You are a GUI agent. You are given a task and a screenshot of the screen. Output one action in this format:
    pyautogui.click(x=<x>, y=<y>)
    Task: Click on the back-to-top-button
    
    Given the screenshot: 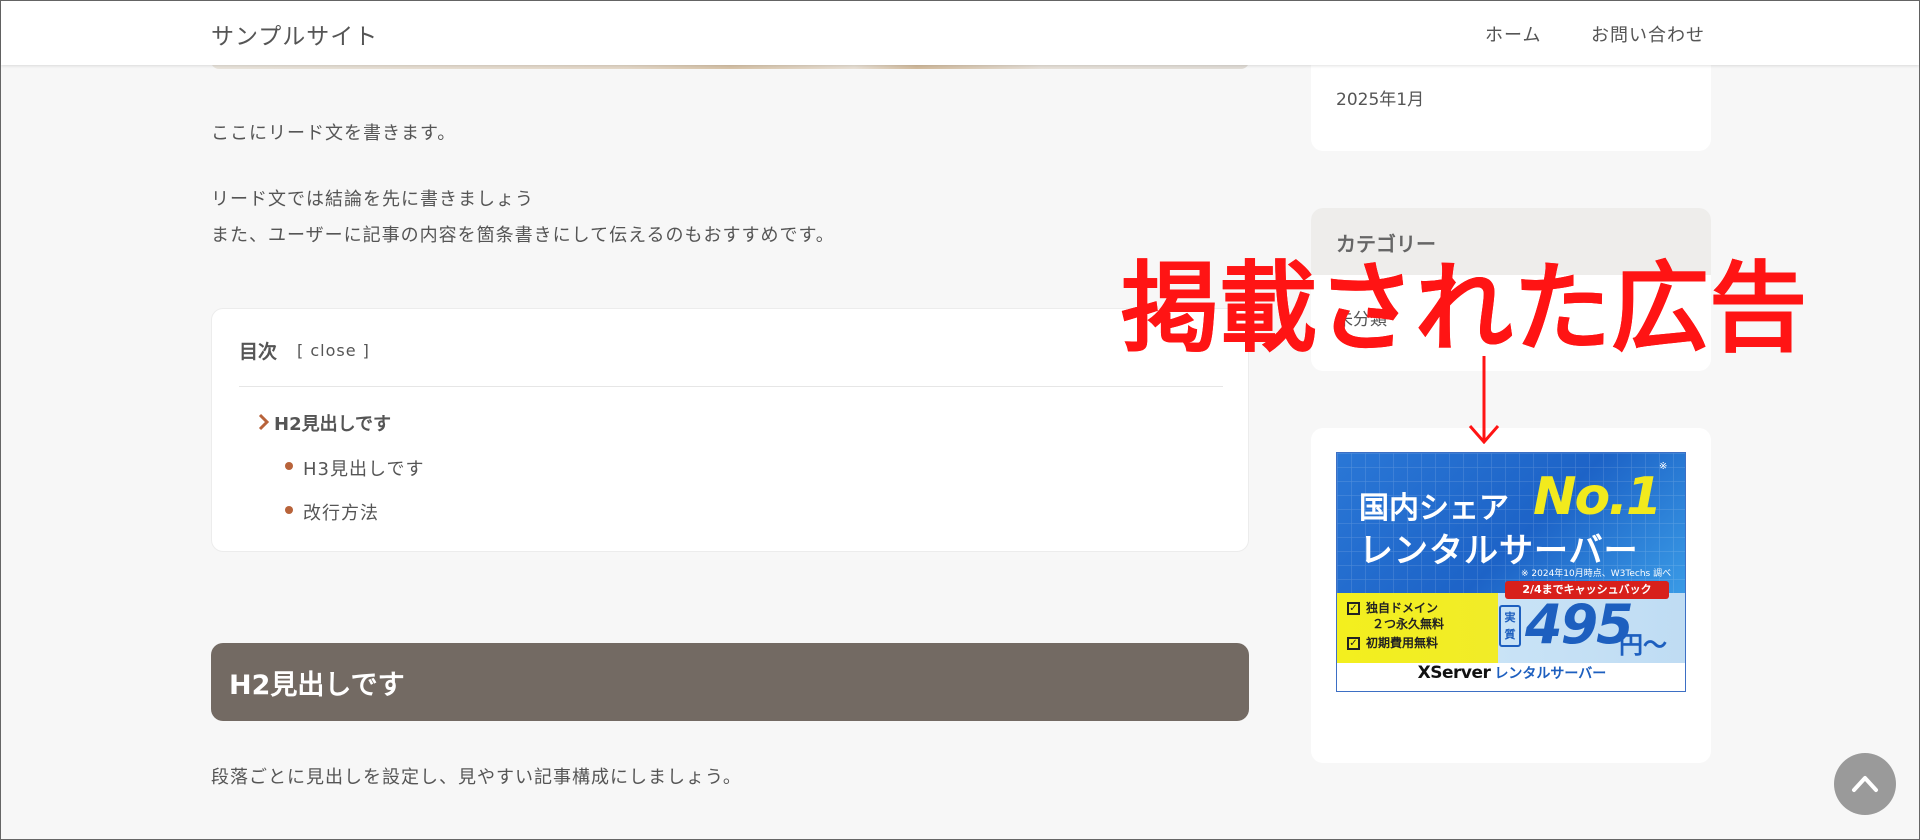 What is the action you would take?
    pyautogui.click(x=1865, y=784)
    